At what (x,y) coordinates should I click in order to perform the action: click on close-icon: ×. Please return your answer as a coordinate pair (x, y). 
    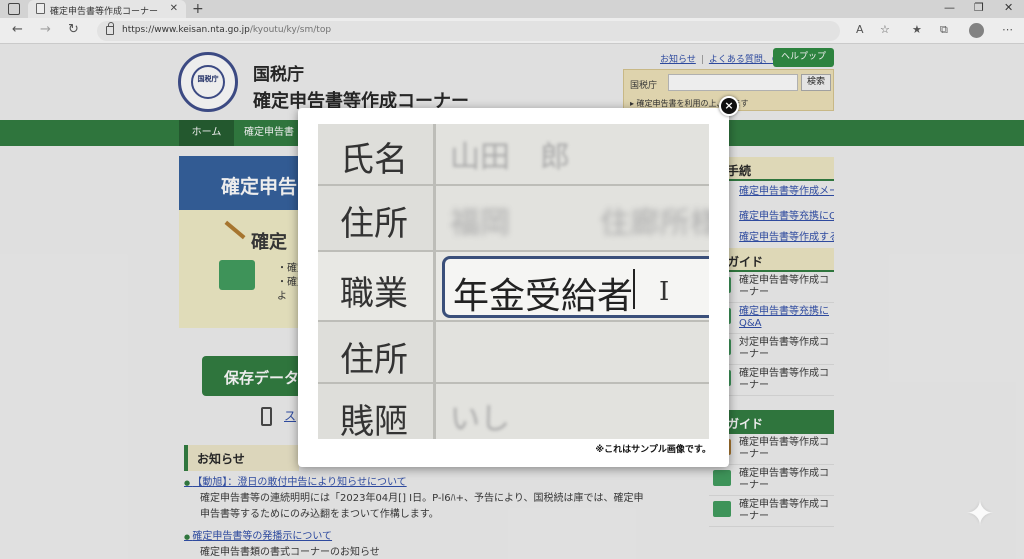
    Looking at the image, I should click on (729, 106).